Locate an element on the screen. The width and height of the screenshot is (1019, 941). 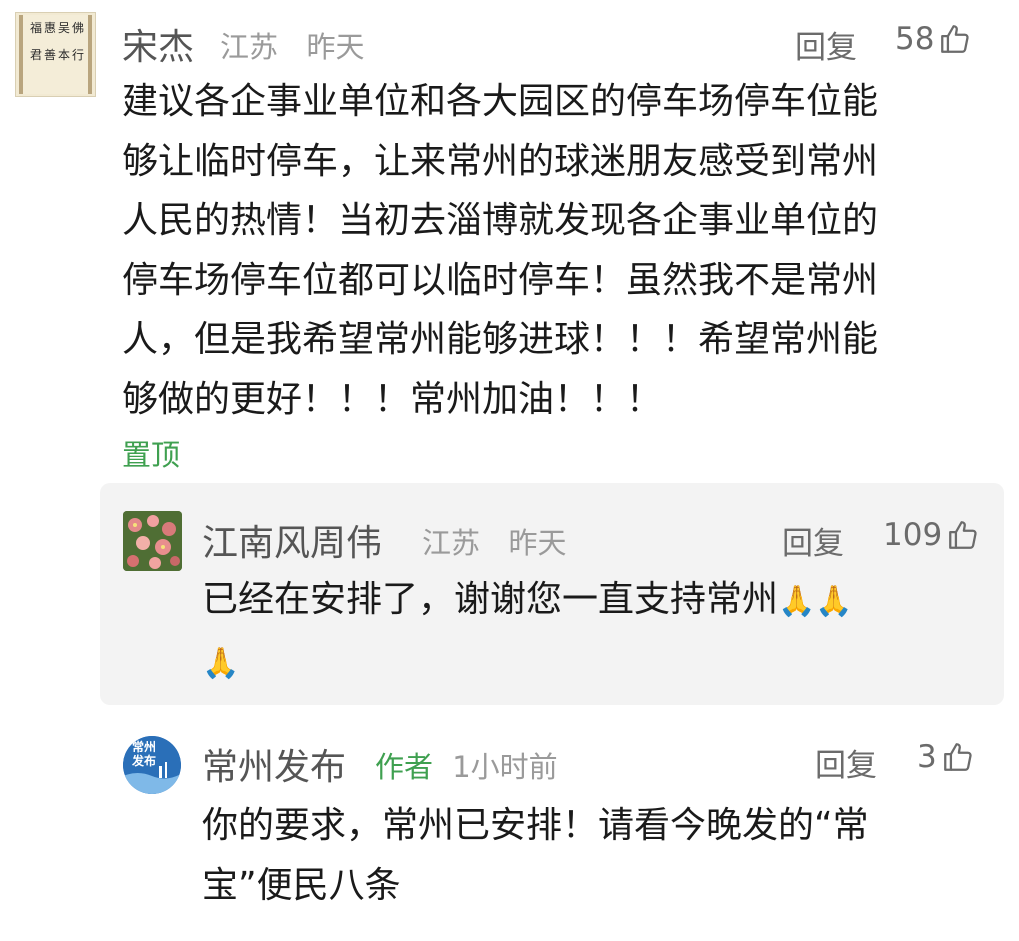
avatar-songjie: 福 惠 吴 佛 君 善 本 行 is located at coordinates (55, 54).